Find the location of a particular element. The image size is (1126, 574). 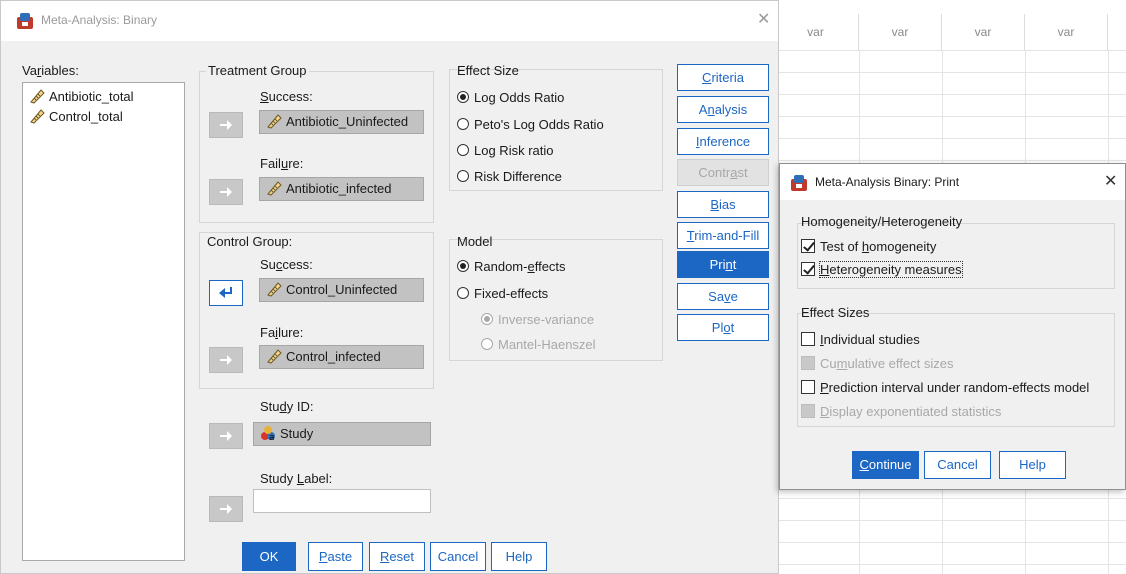

study-label-label: Study Label: is located at coordinates (296, 478).